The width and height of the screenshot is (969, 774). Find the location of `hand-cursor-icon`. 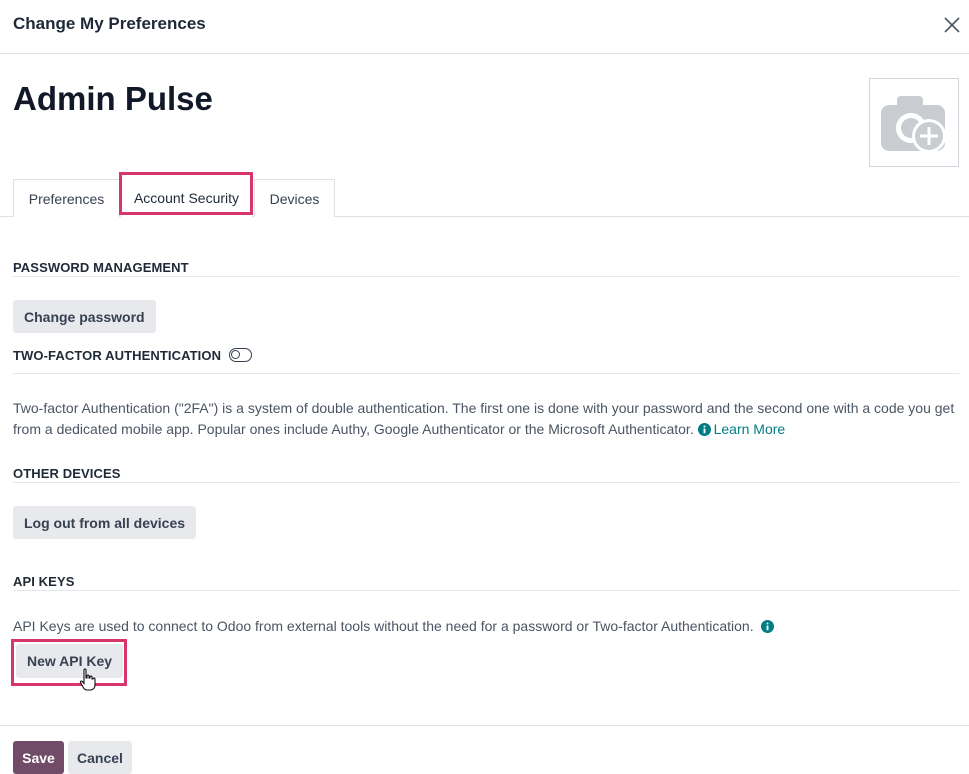

hand-cursor-icon is located at coordinates (87, 679).